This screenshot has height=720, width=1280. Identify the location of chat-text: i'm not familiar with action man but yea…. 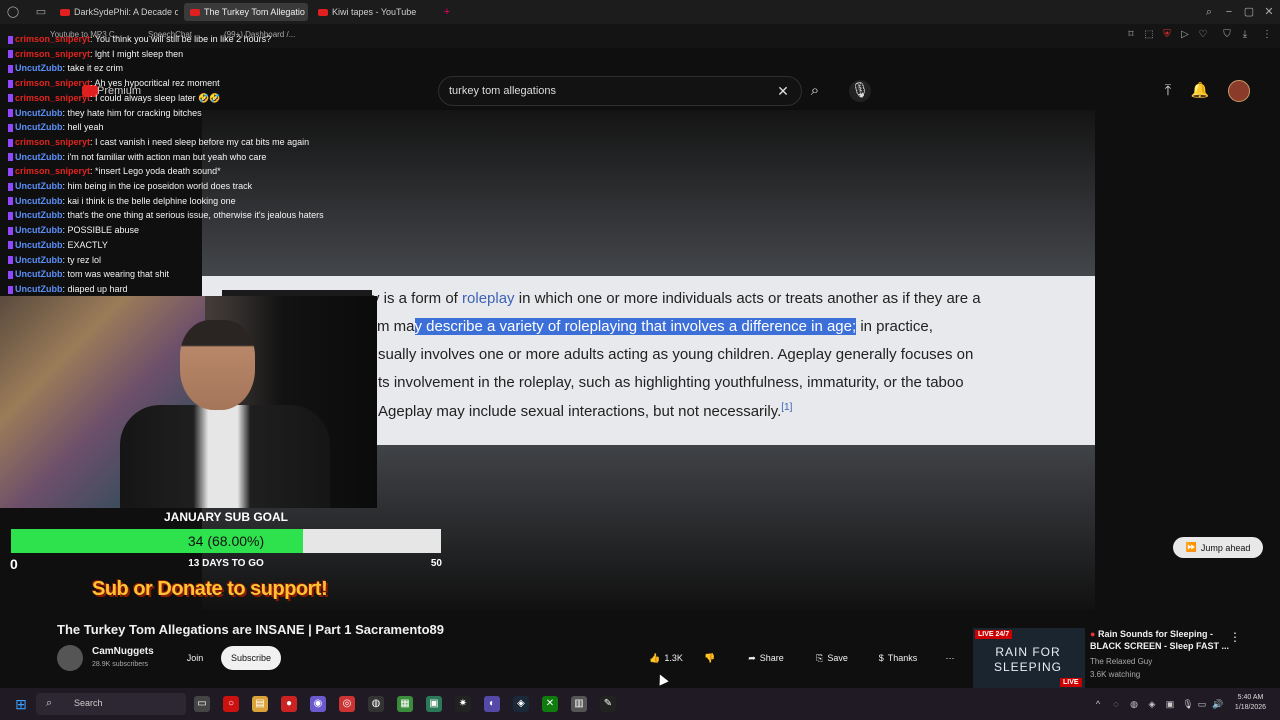
(167, 156).